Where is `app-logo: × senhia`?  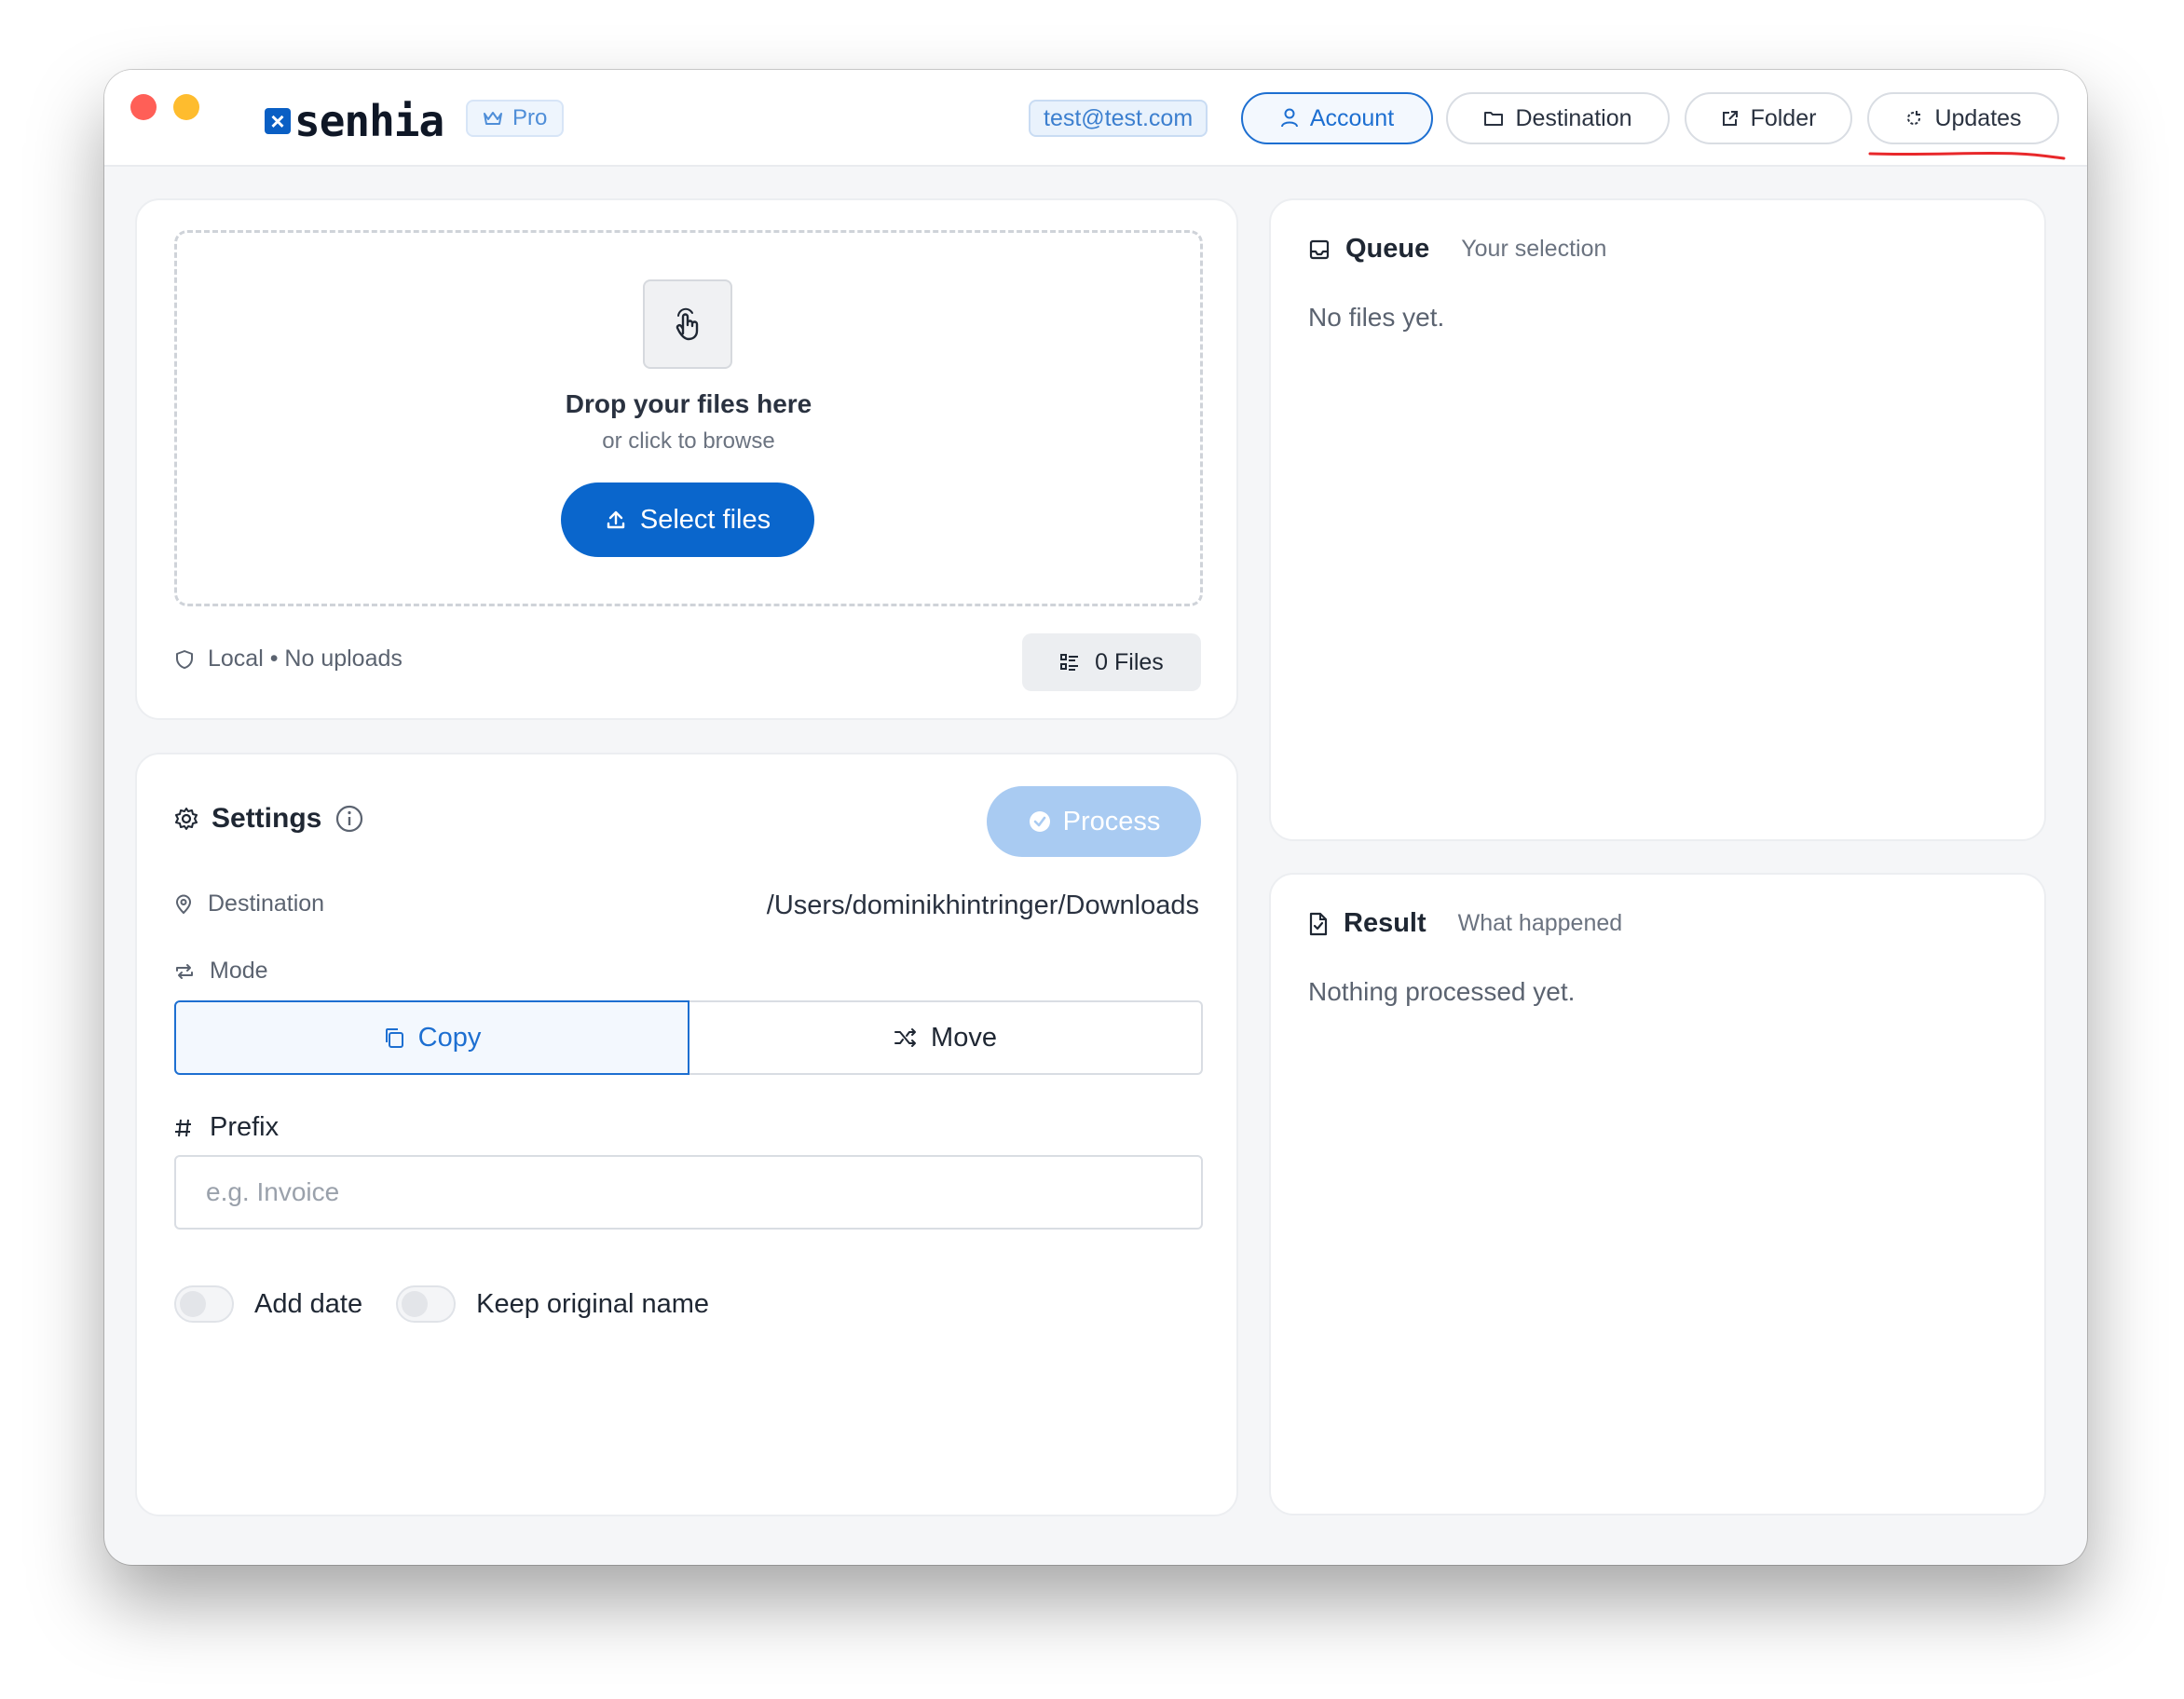
app-logo: × senhia is located at coordinates (354, 121).